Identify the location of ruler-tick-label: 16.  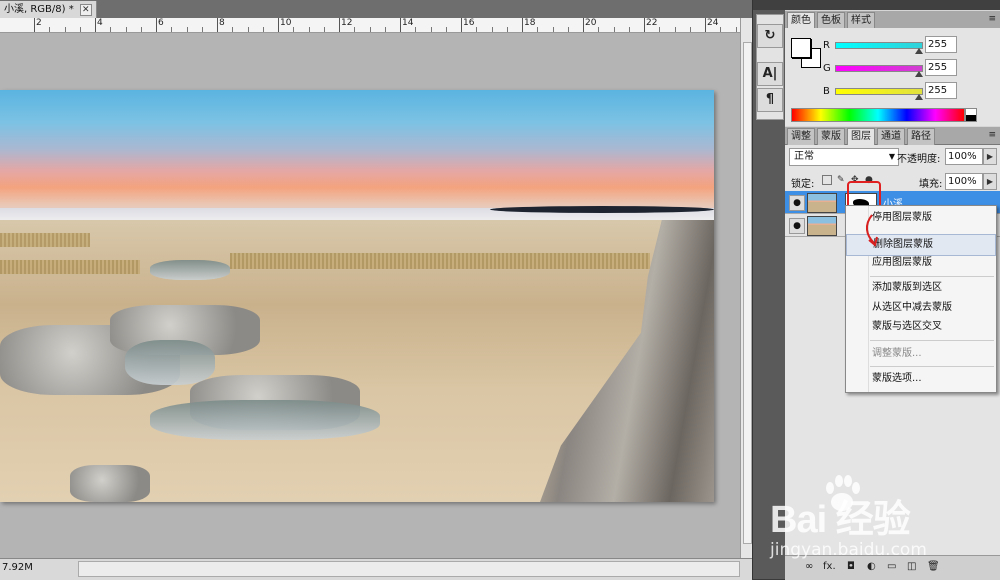
(469, 23).